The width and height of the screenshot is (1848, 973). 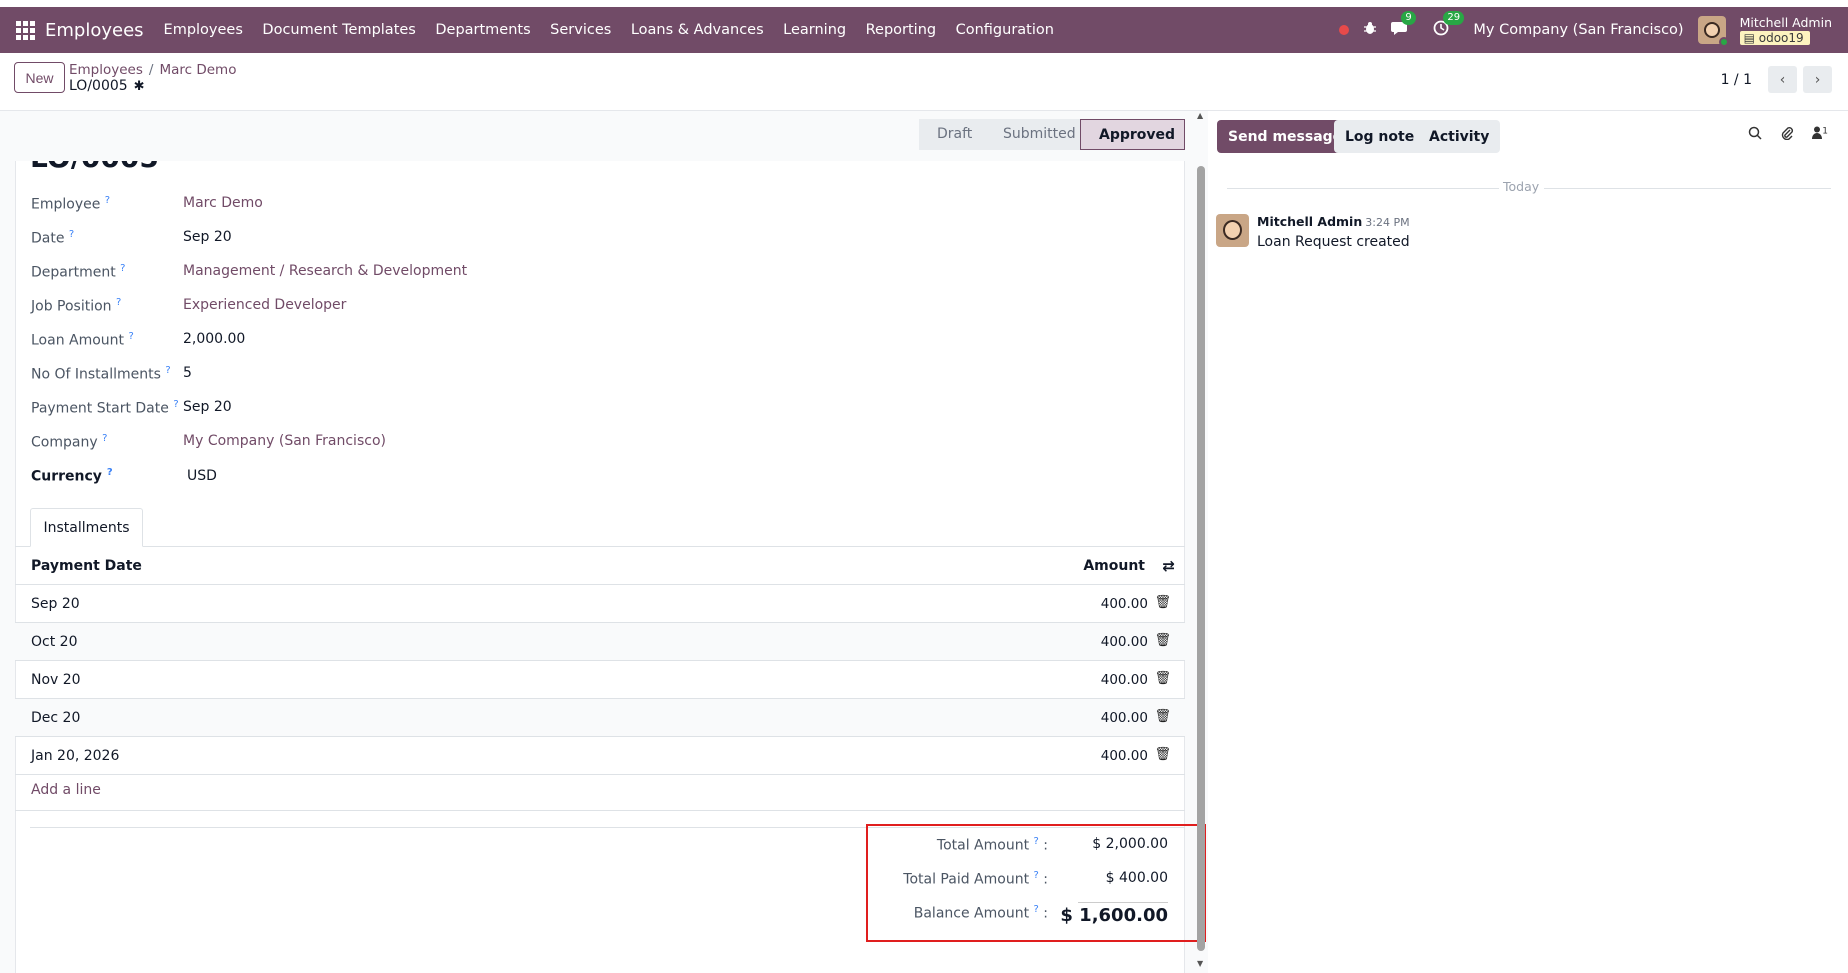 What do you see at coordinates (338, 30) in the screenshot?
I see `menu-document-templates: Document Templates` at bounding box center [338, 30].